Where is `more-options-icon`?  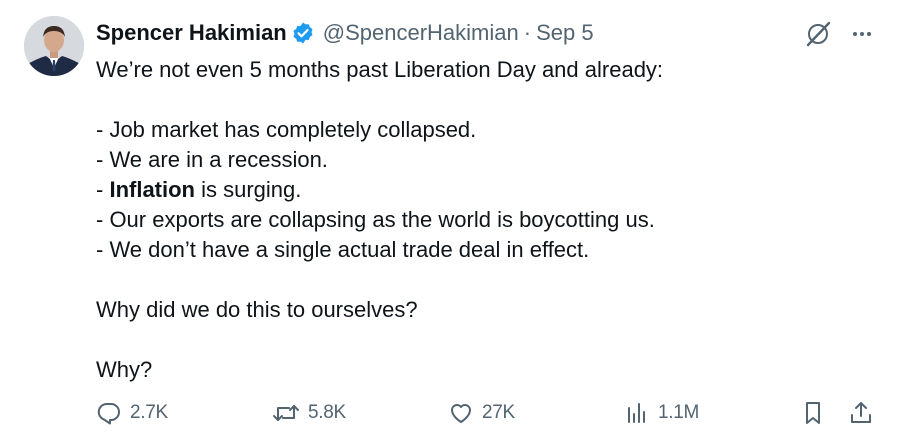 more-options-icon is located at coordinates (862, 34).